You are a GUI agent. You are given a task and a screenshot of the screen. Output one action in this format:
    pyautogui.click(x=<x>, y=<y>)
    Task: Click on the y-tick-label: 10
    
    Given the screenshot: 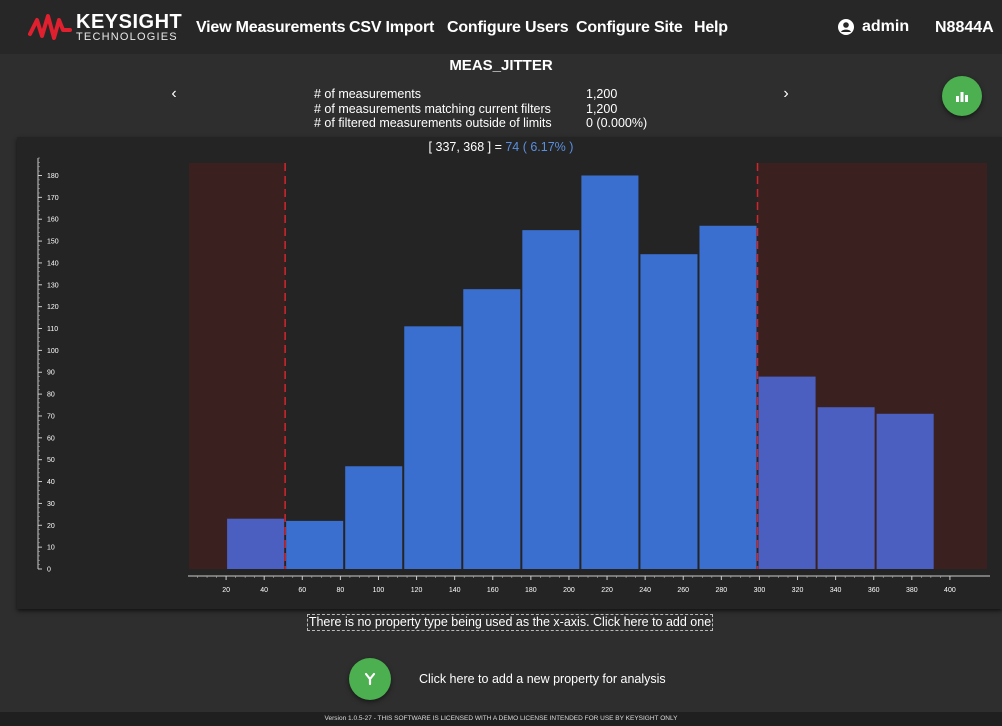 What is the action you would take?
    pyautogui.click(x=51, y=548)
    